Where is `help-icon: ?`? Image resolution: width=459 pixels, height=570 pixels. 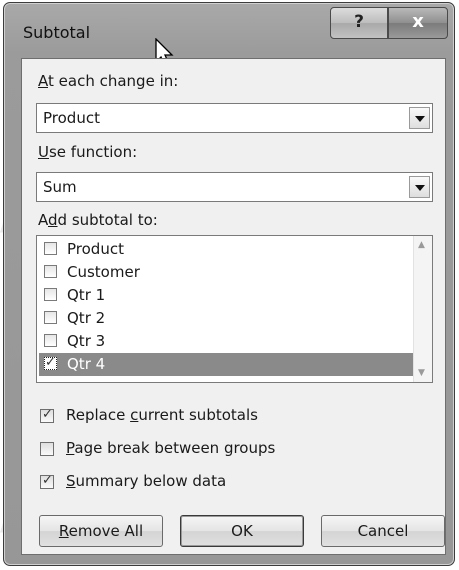
help-icon: ? is located at coordinates (359, 22).